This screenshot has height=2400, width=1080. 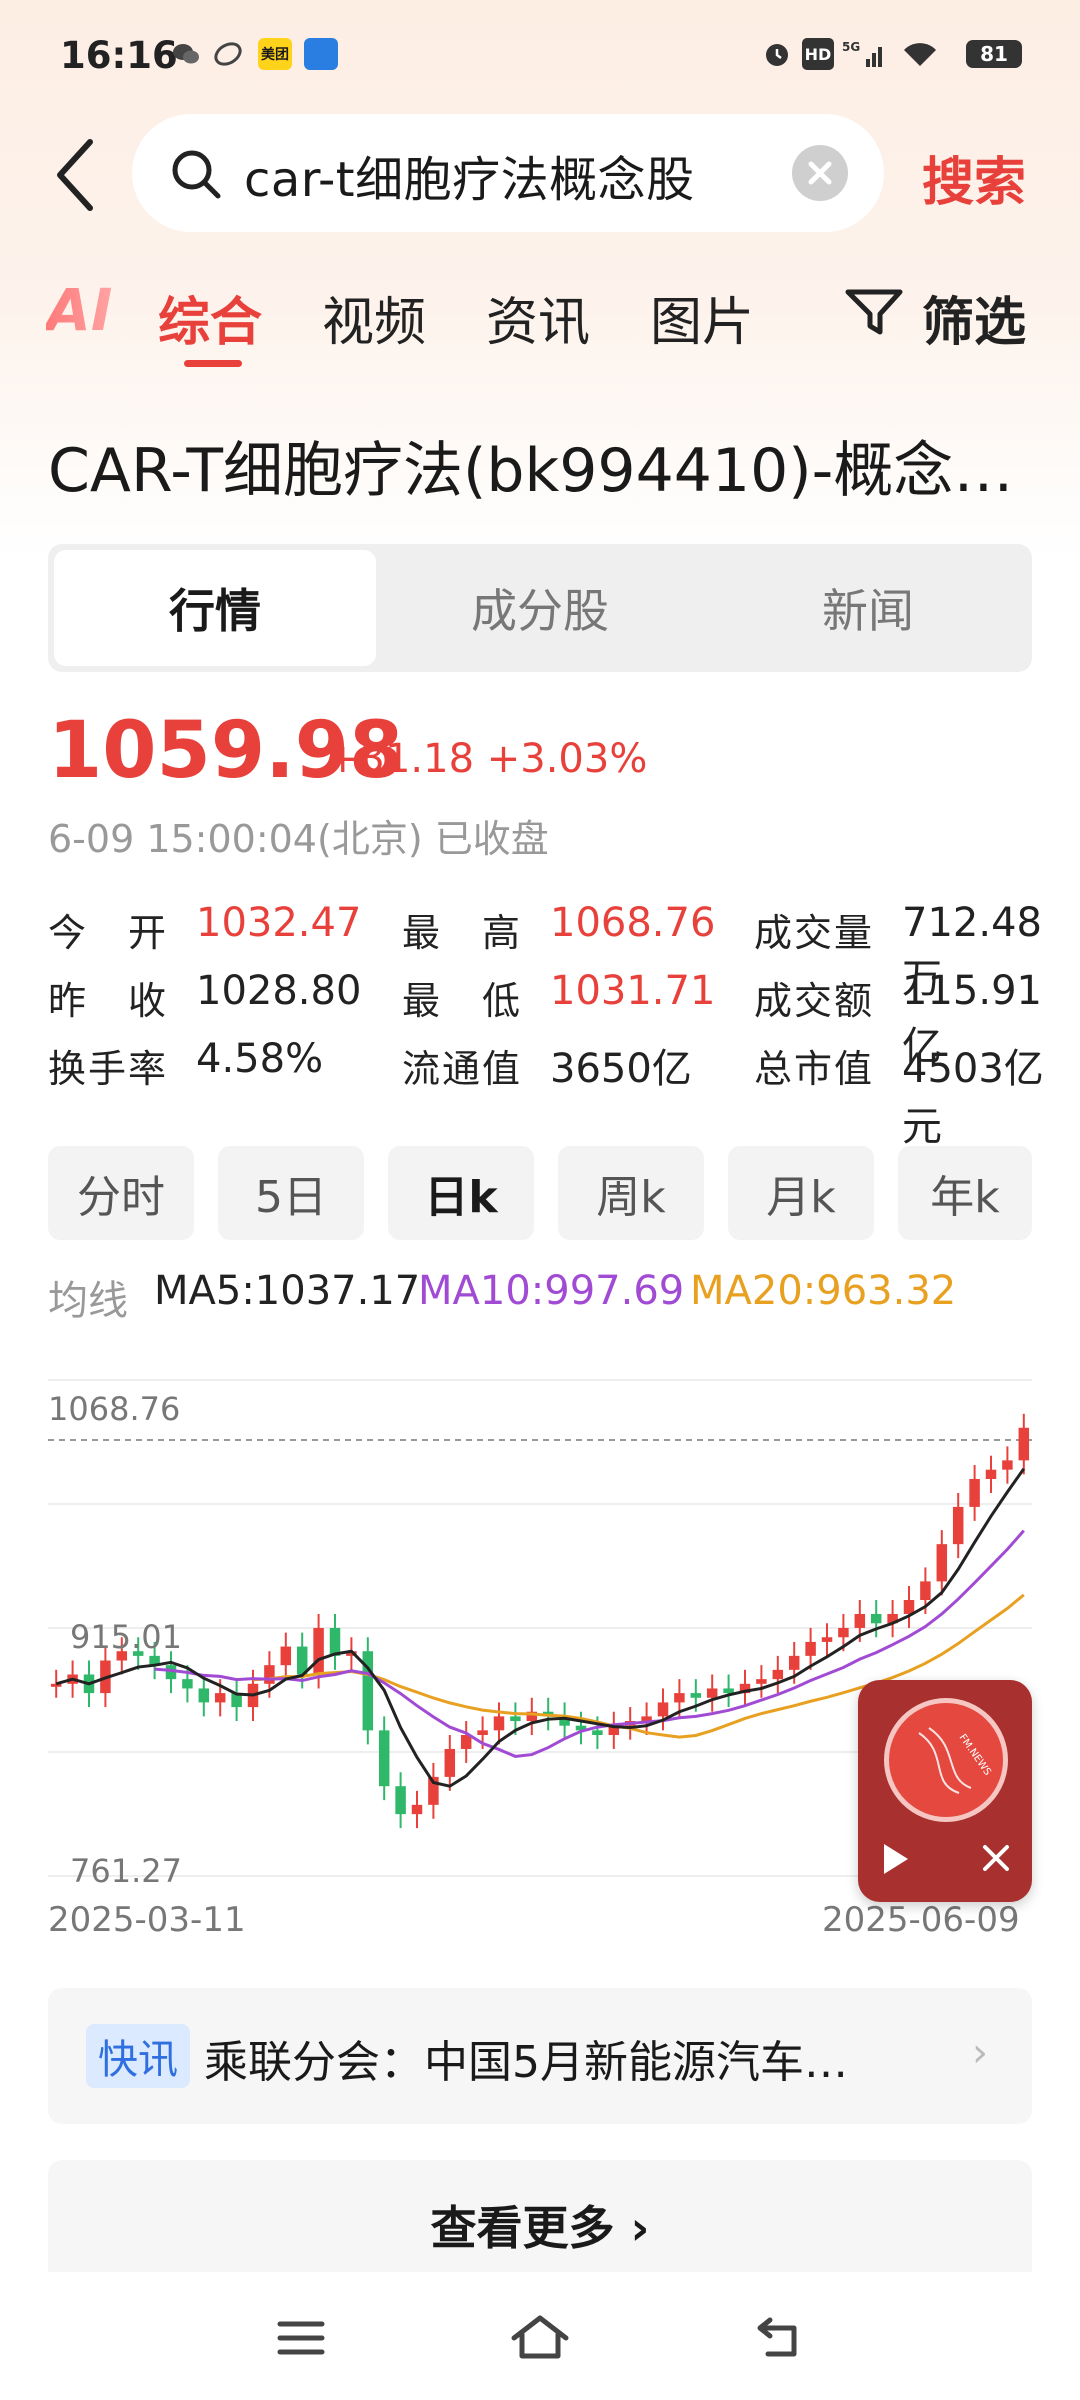 What do you see at coordinates (186, 54) in the screenshot?
I see `wechat-icon` at bounding box center [186, 54].